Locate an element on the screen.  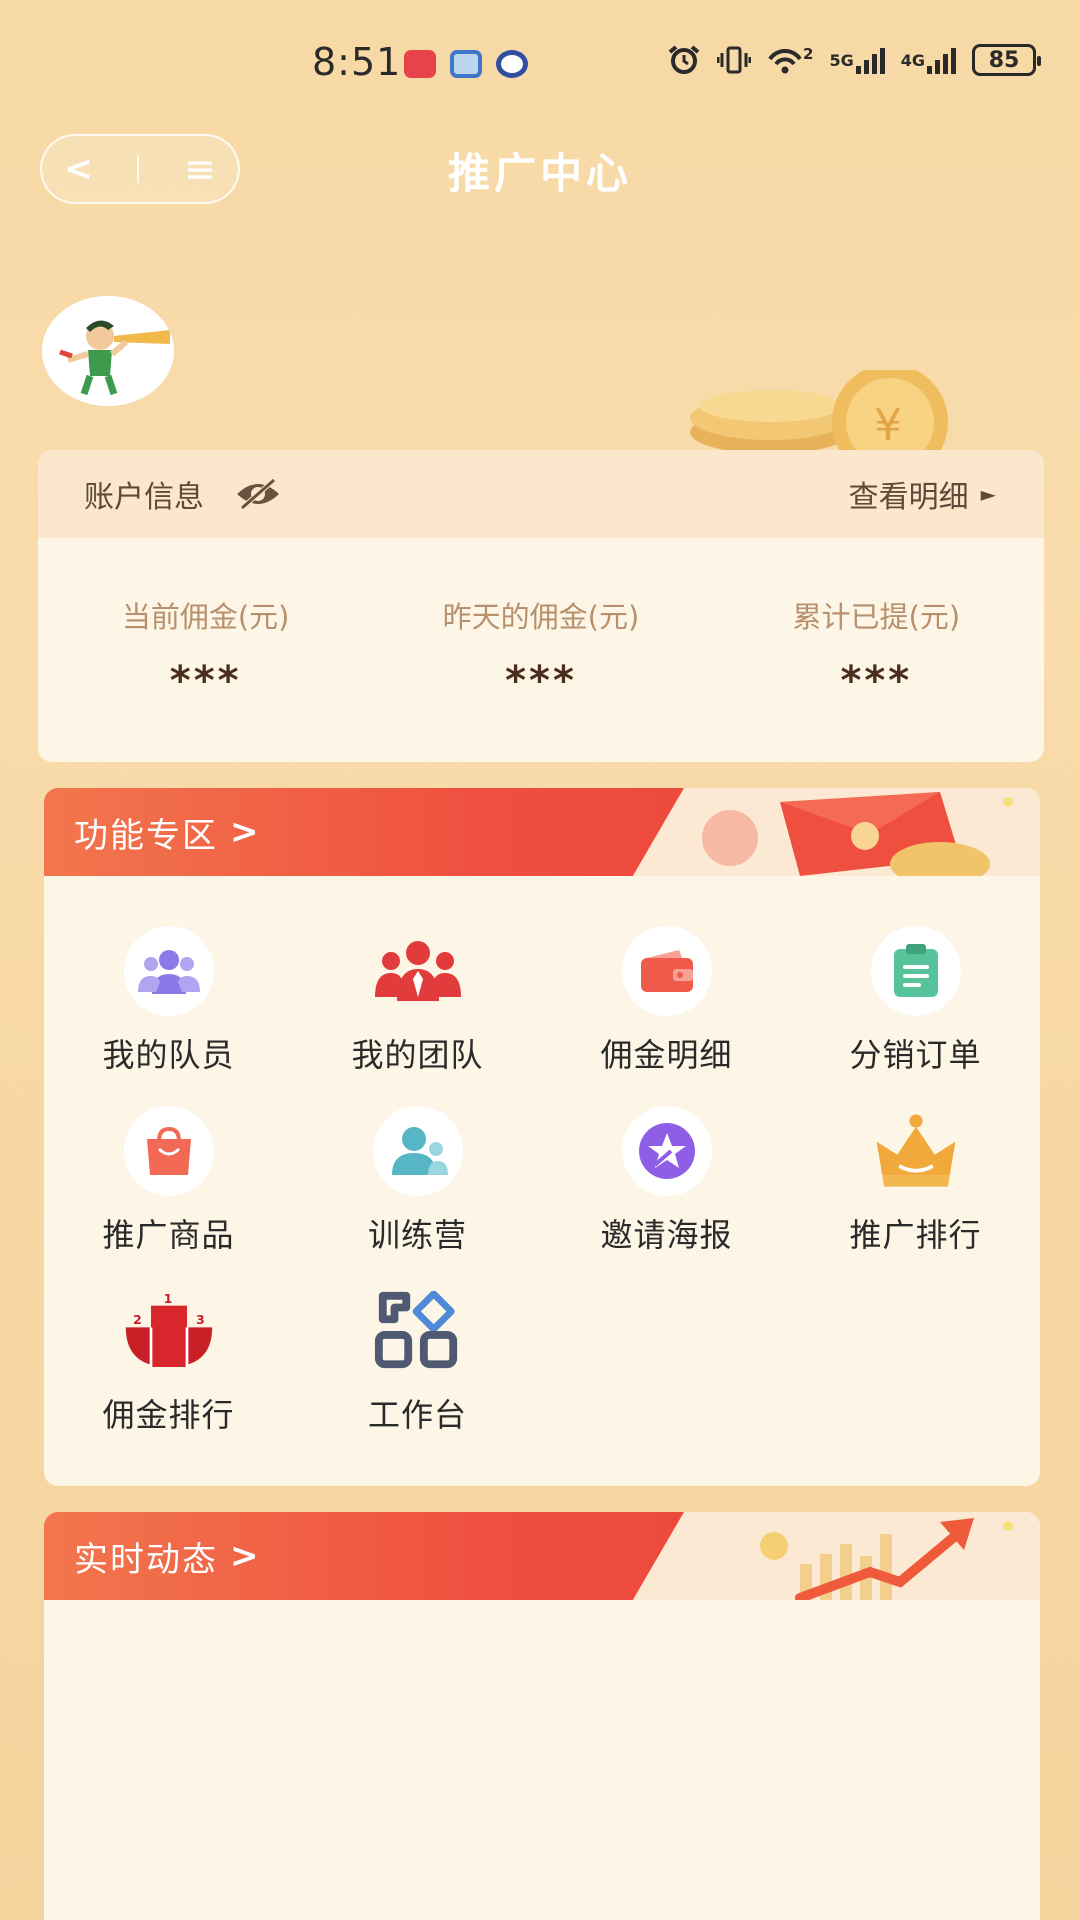
workbench-icon is located at coordinates (415, 1330).